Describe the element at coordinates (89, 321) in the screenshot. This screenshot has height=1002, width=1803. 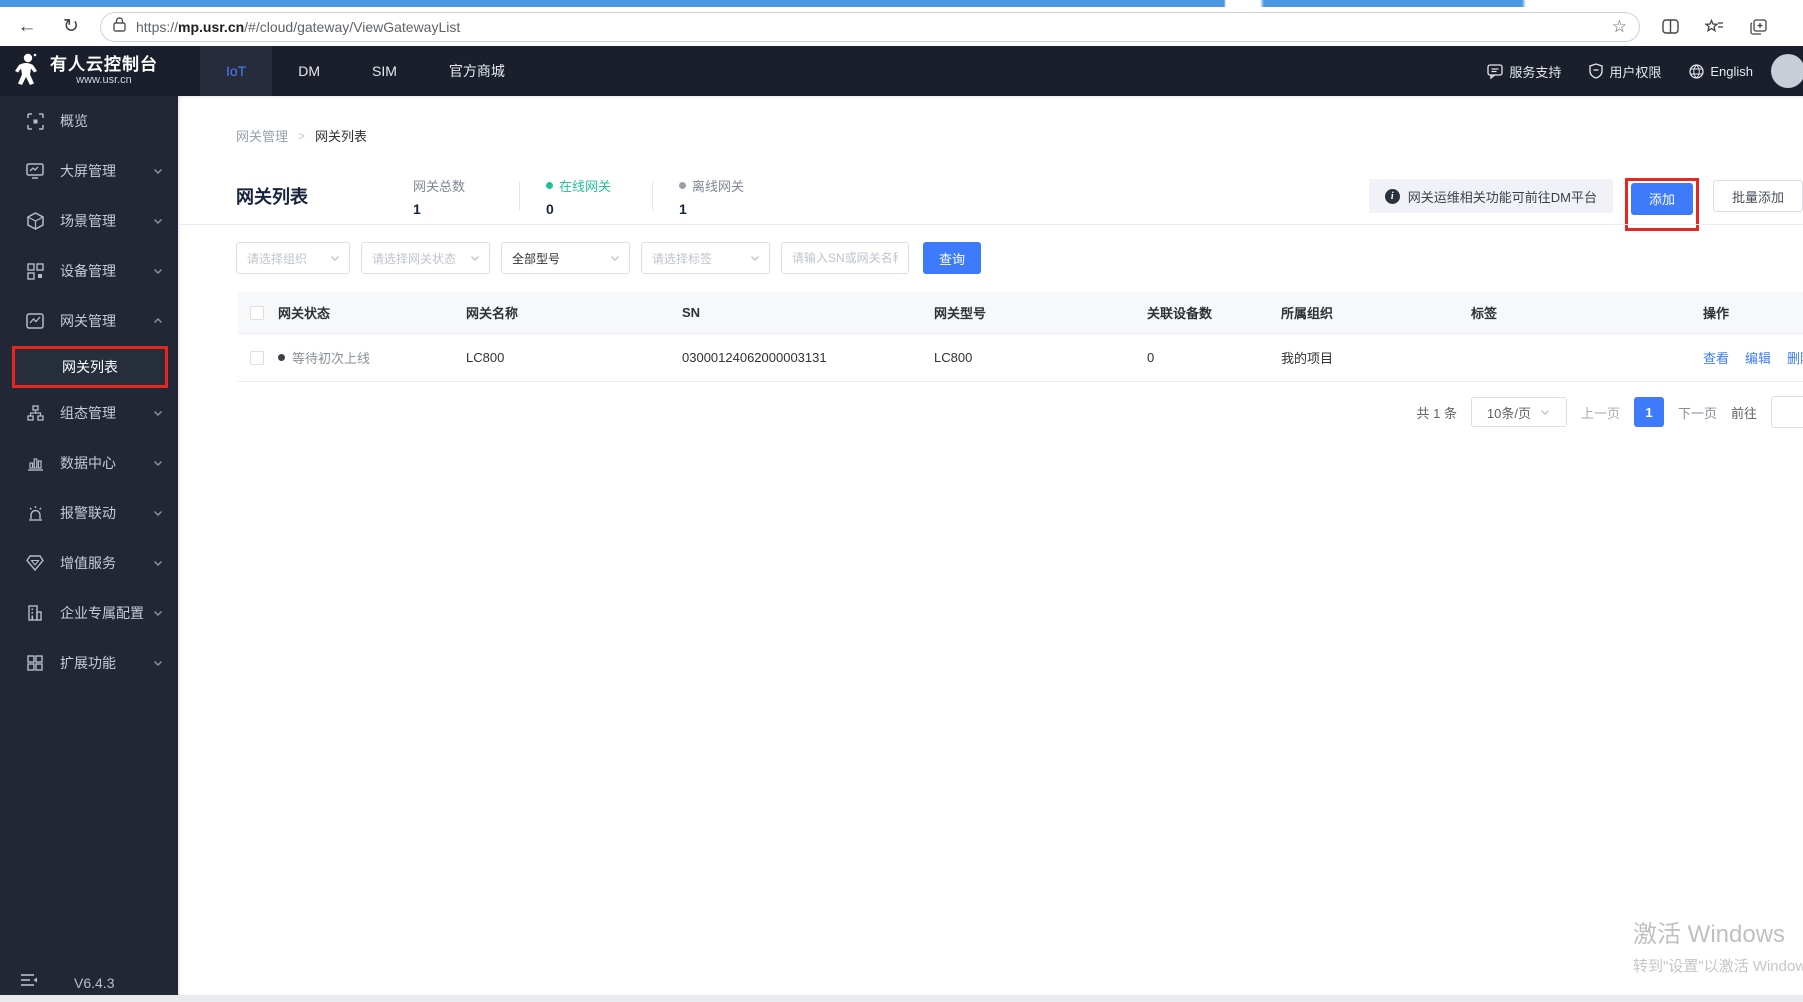
I see `sidebar-item-gateway-mgmt: 网关管理` at that location.